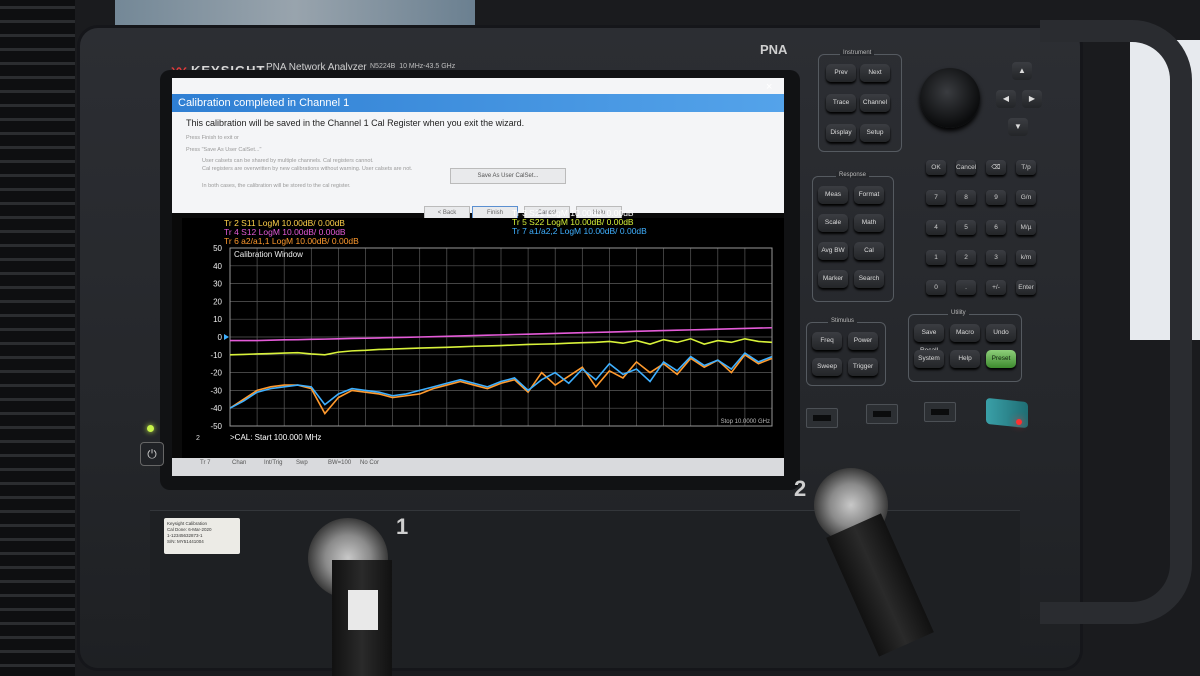  I want to click on entry-key-4: 7, so click(936, 197).